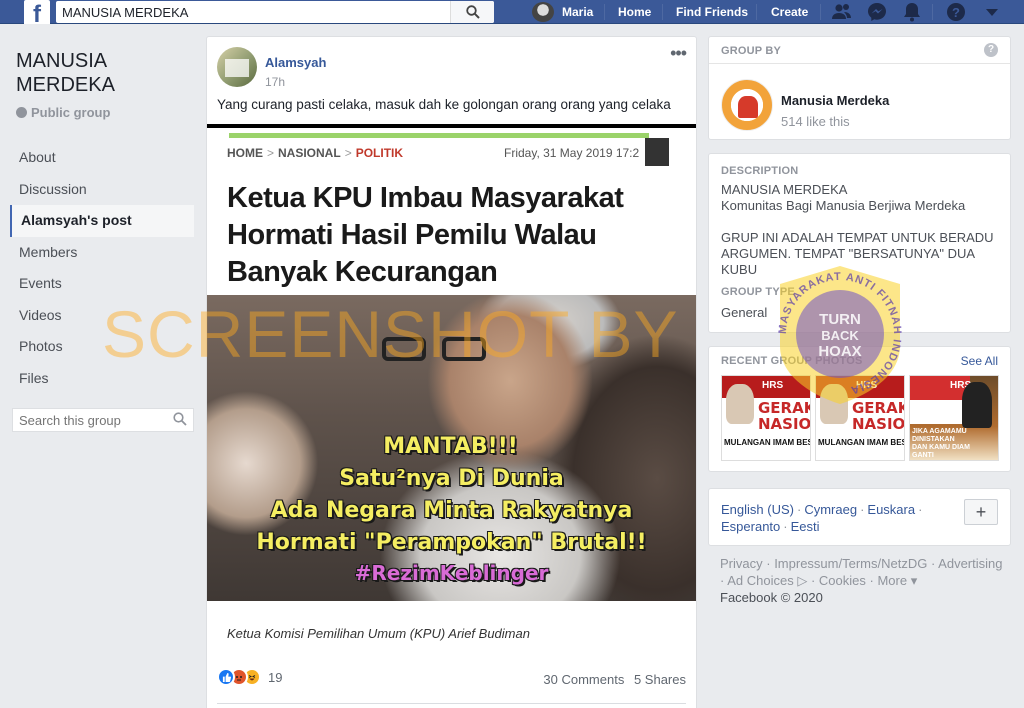  I want to click on group-by-card: GROUP BY ? Manusia Merdeka 514 like this, so click(859, 88).